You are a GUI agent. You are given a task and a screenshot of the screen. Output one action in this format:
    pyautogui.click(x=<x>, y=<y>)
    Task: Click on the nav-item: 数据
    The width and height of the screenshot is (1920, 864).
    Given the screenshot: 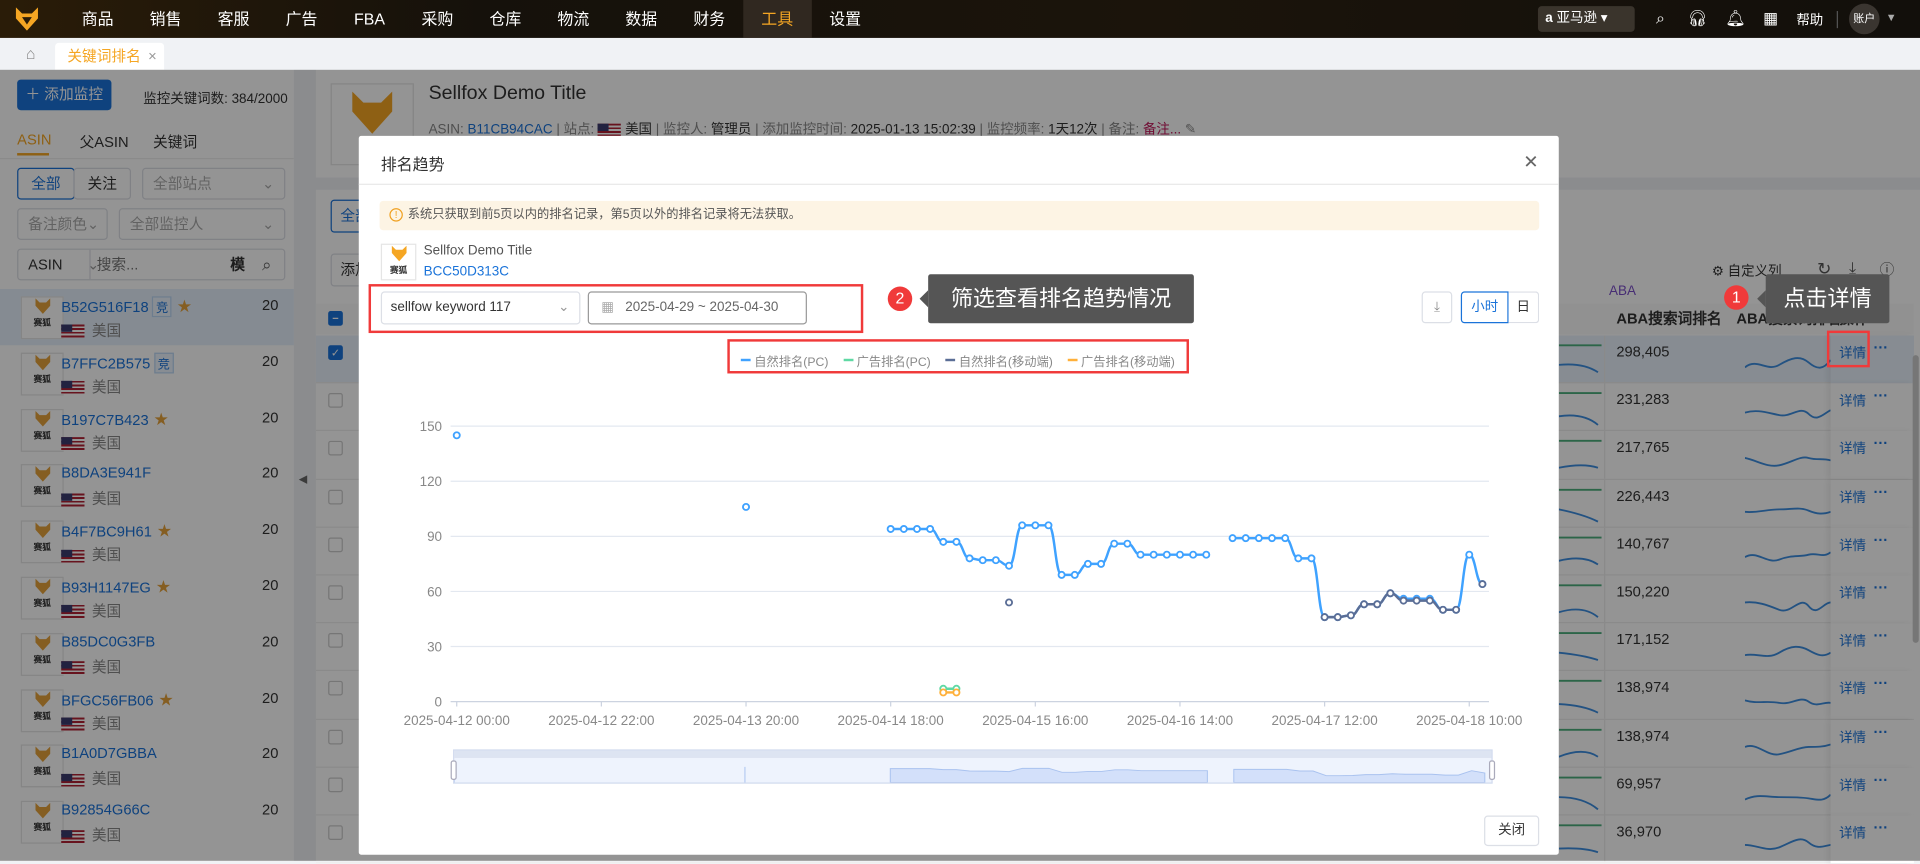 What is the action you would take?
    pyautogui.click(x=641, y=19)
    